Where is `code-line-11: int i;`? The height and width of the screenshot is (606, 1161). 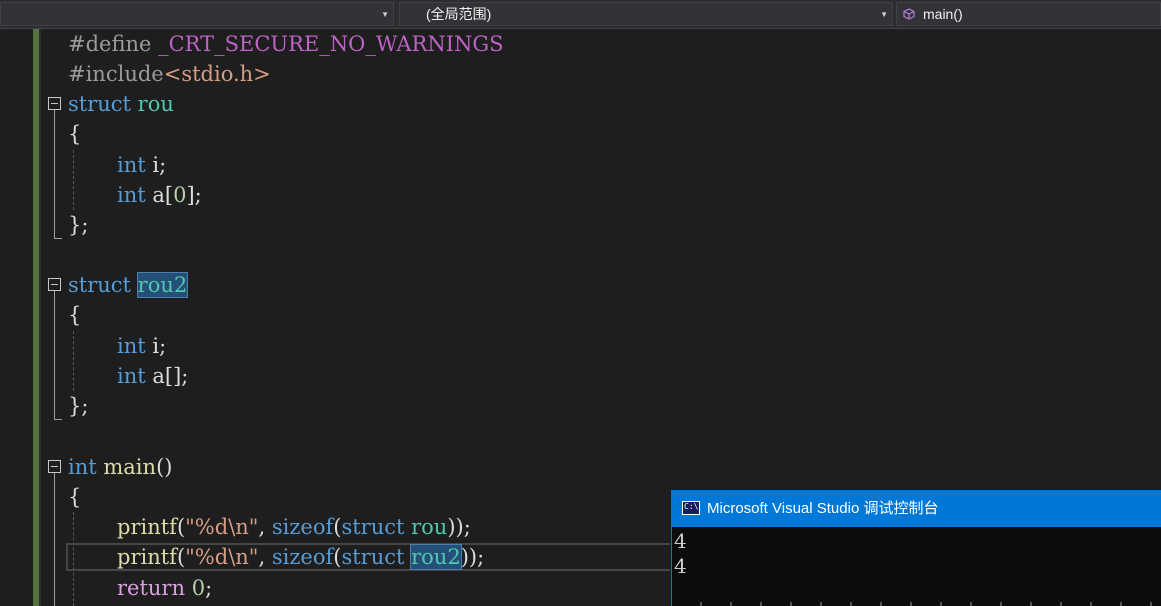 code-line-11: int i; is located at coordinates (141, 346).